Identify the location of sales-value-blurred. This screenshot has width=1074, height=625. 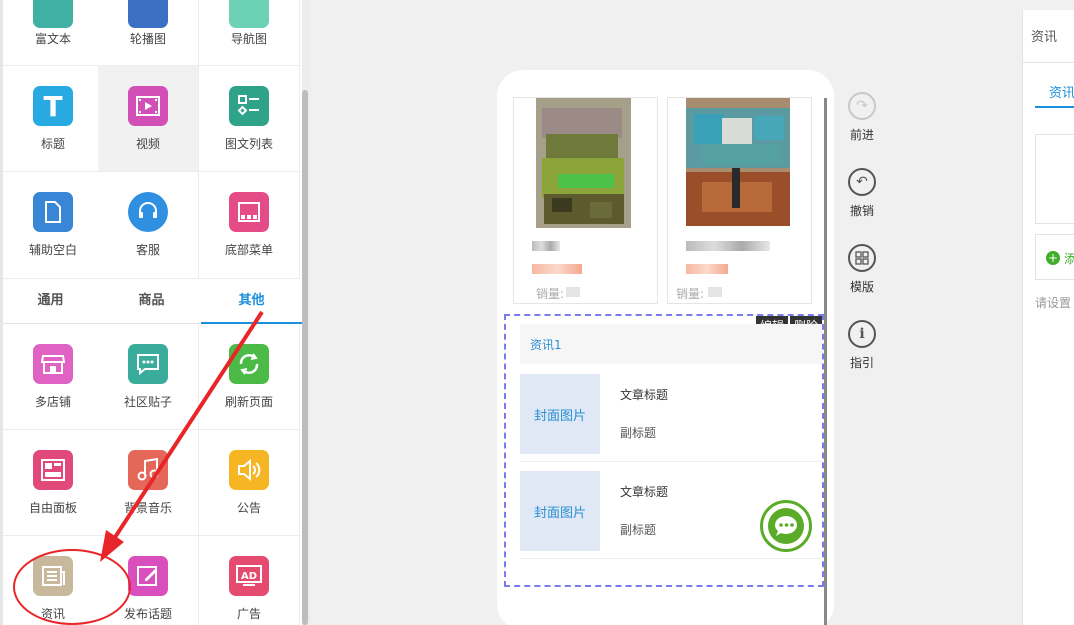
(573, 292).